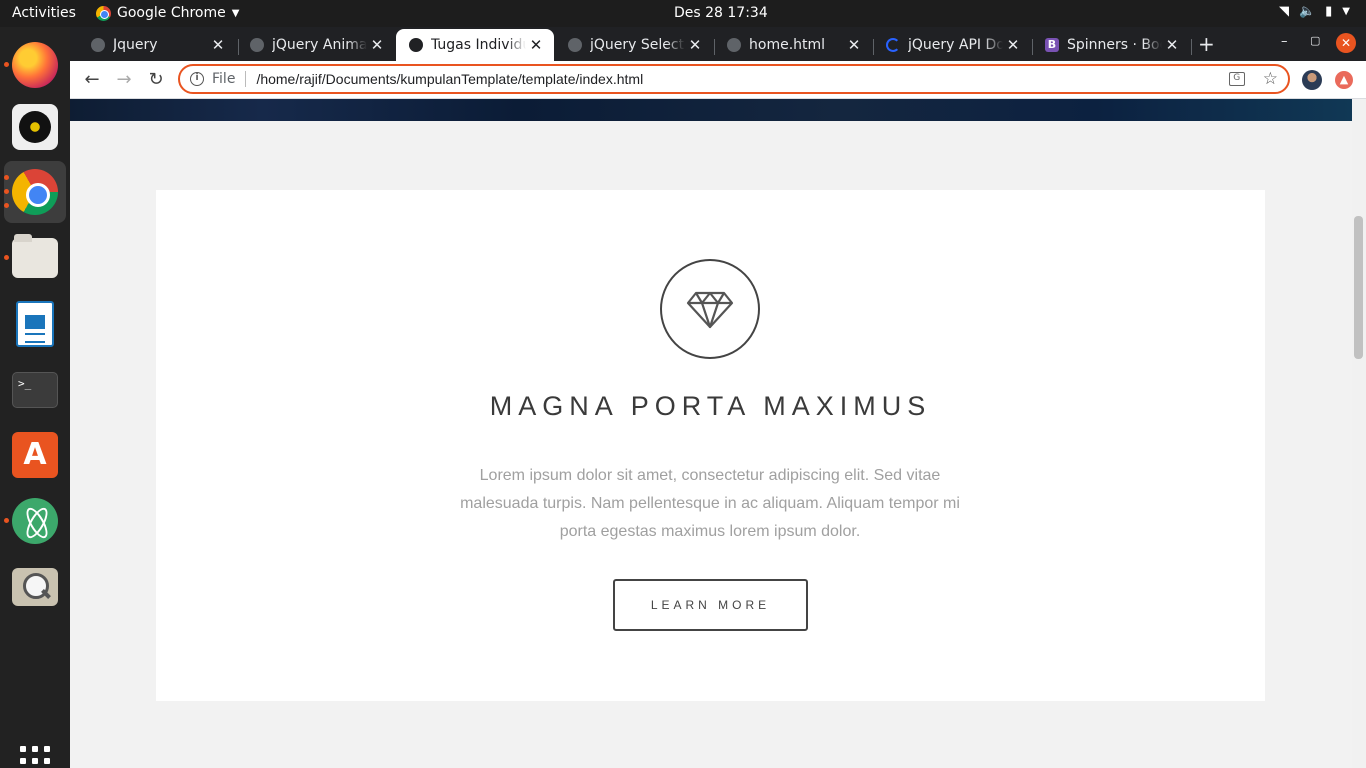 This screenshot has width=1366, height=768. Describe the element at coordinates (710, 406) in the screenshot. I see `card-title: MAGNA PORTA MAXIMUS` at that location.